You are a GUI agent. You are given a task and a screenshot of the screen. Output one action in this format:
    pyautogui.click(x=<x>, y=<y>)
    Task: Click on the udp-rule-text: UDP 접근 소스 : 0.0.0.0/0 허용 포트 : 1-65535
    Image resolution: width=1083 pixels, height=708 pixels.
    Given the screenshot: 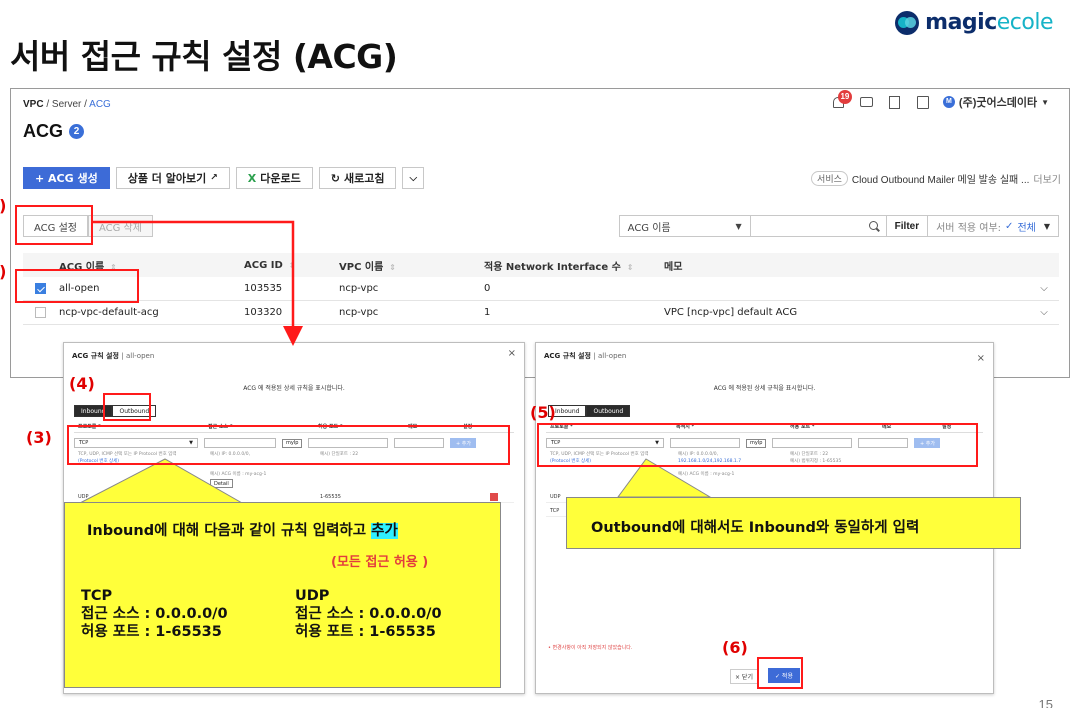 What is the action you would take?
    pyautogui.click(x=368, y=614)
    